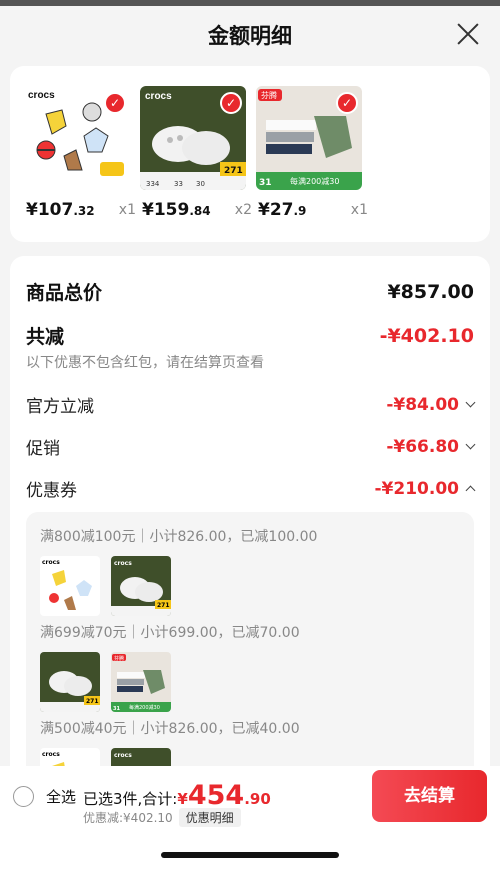  Describe the element at coordinates (468, 34) in the screenshot. I see `close-icon` at that location.